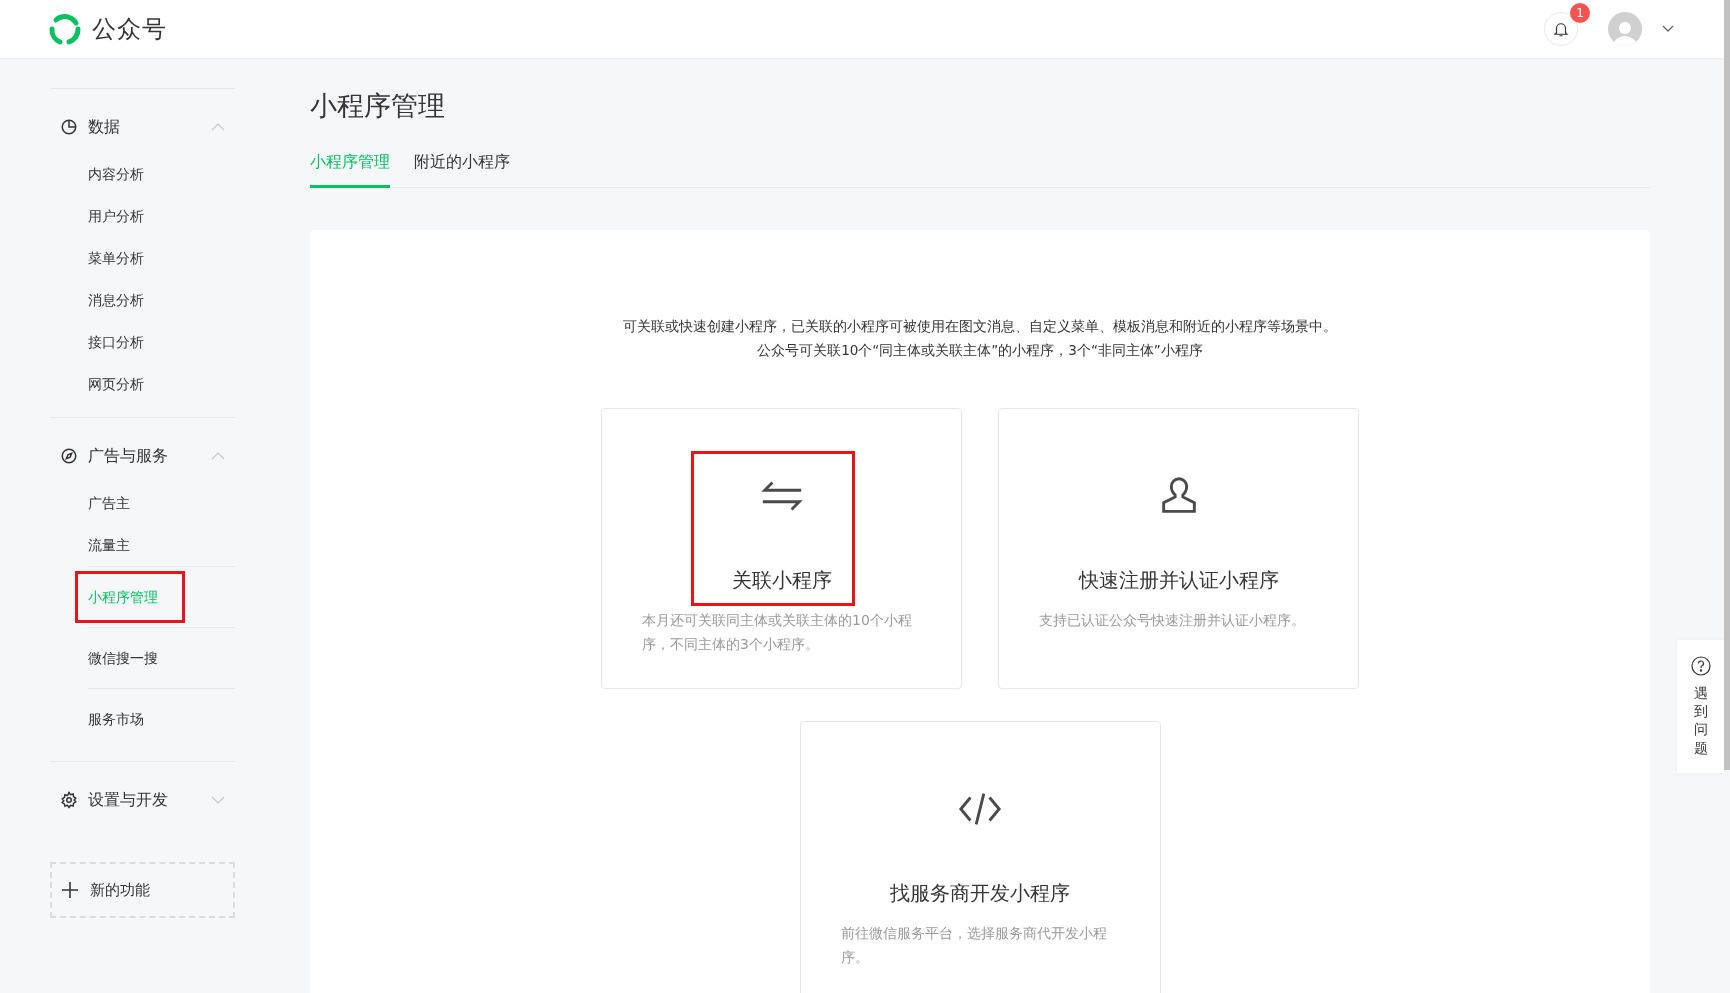 Image resolution: width=1730 pixels, height=993 pixels. Describe the element at coordinates (69, 456) in the screenshot. I see `compass-icon` at that location.